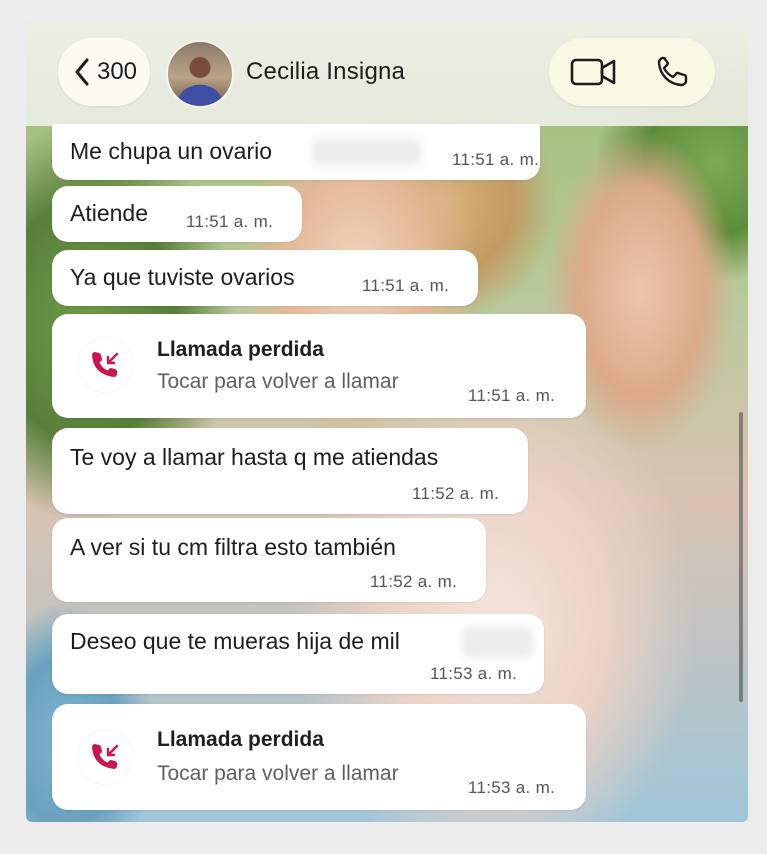  I want to click on message-text: Deseo que te mueras hija de mil, so click(235, 641).